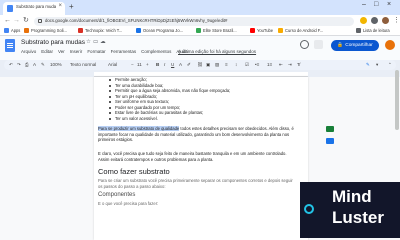 This screenshot has height=240, width=400. I want to click on redo-icon: ↷, so click(19, 65).